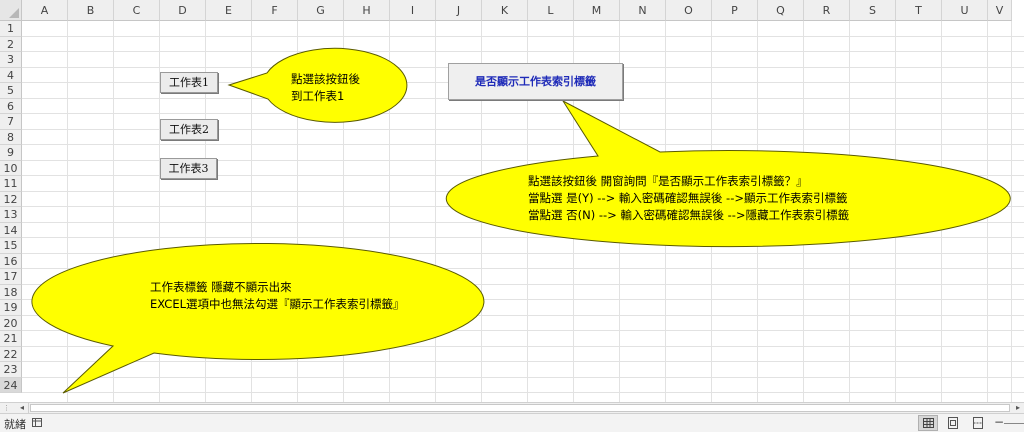 The height and width of the screenshot is (433, 1024). I want to click on horizontal-scrollbar: ⋮ ◂ ▸, so click(512, 407).